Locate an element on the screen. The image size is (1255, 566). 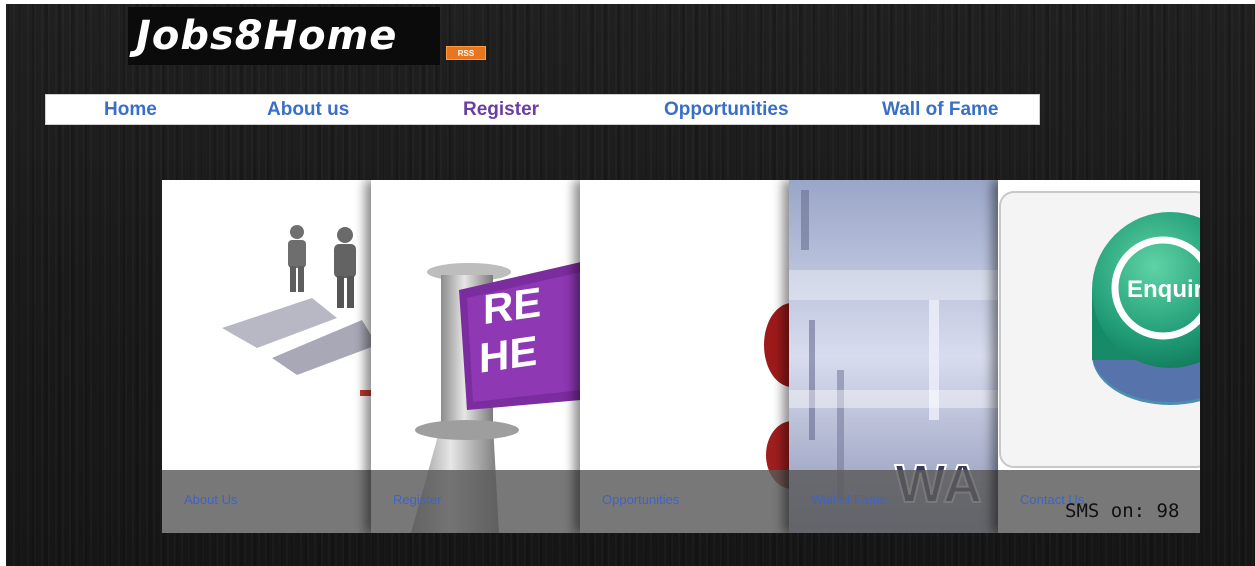
site-logo: Jobs8Home is located at coordinates (284, 36).